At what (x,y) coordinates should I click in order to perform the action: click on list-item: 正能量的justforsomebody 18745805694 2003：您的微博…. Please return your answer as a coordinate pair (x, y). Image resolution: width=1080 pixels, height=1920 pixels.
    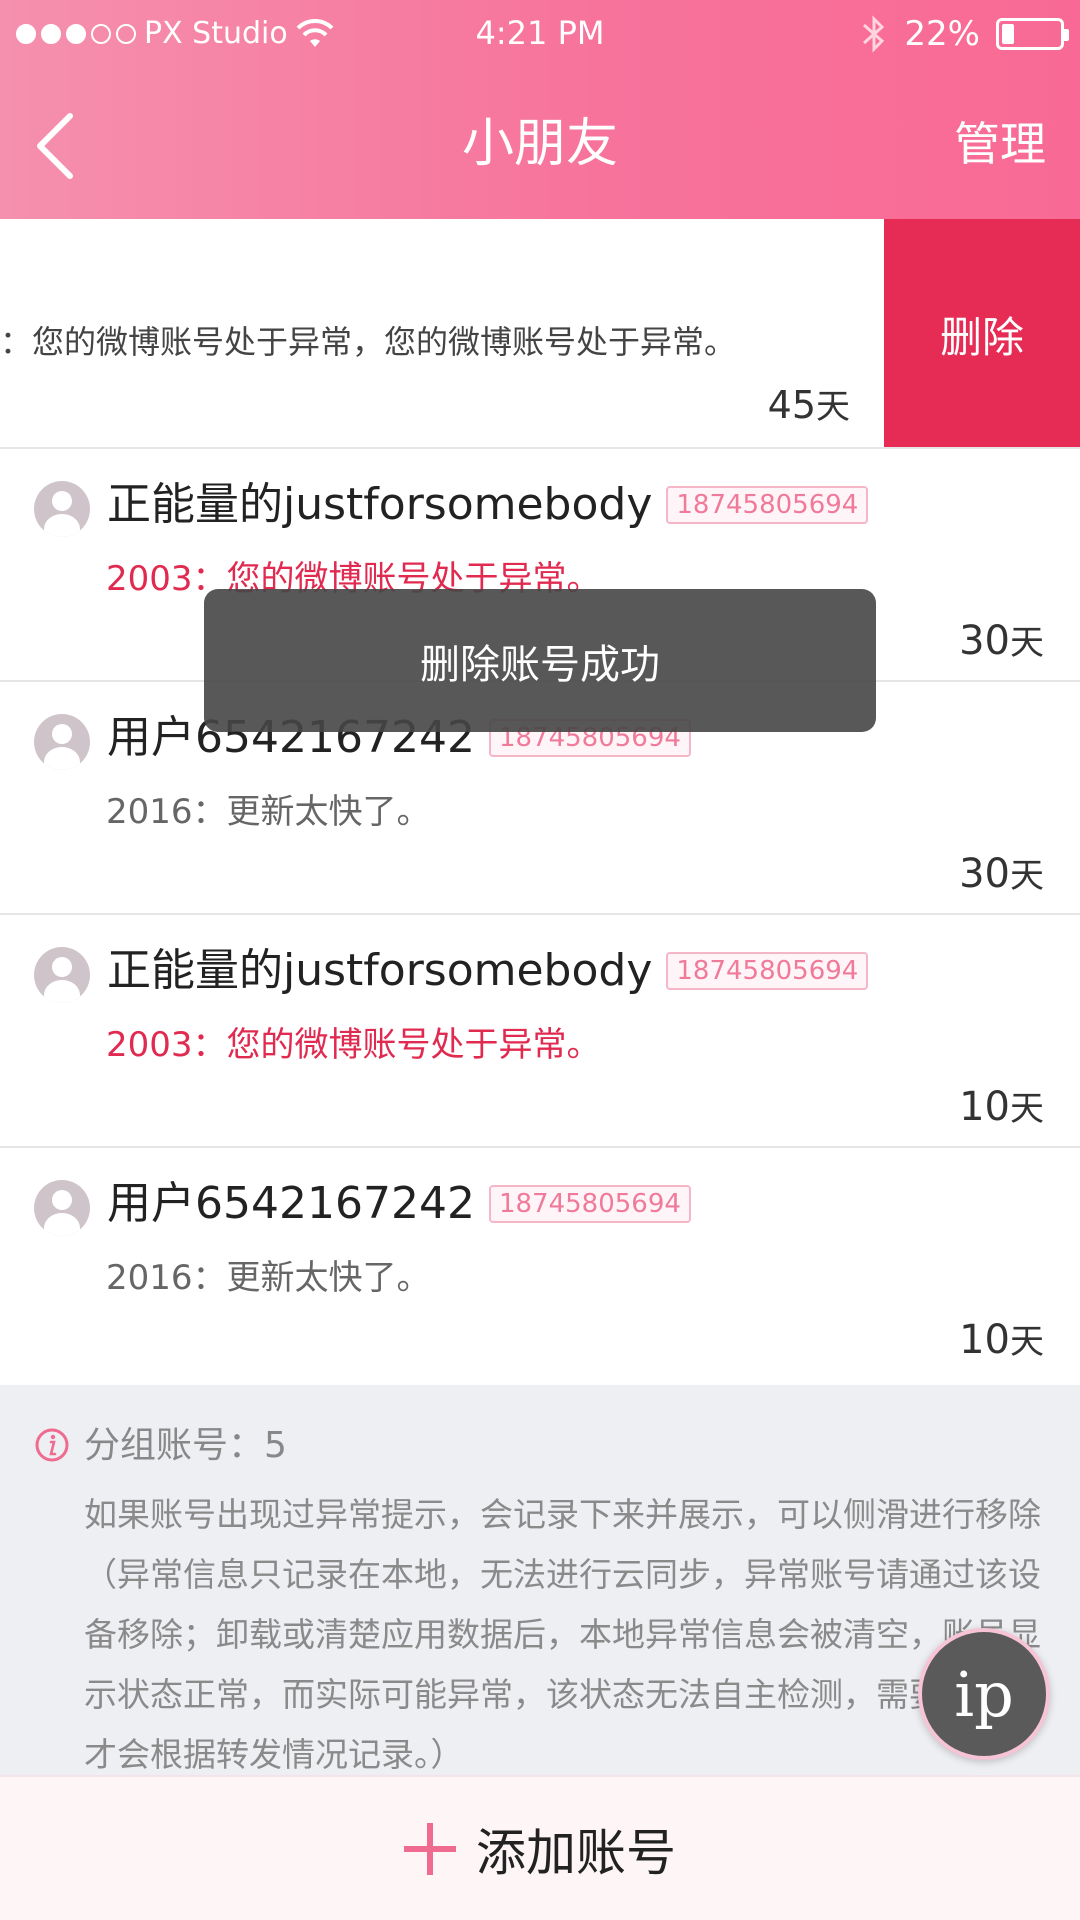
    Looking at the image, I should click on (540, 1031).